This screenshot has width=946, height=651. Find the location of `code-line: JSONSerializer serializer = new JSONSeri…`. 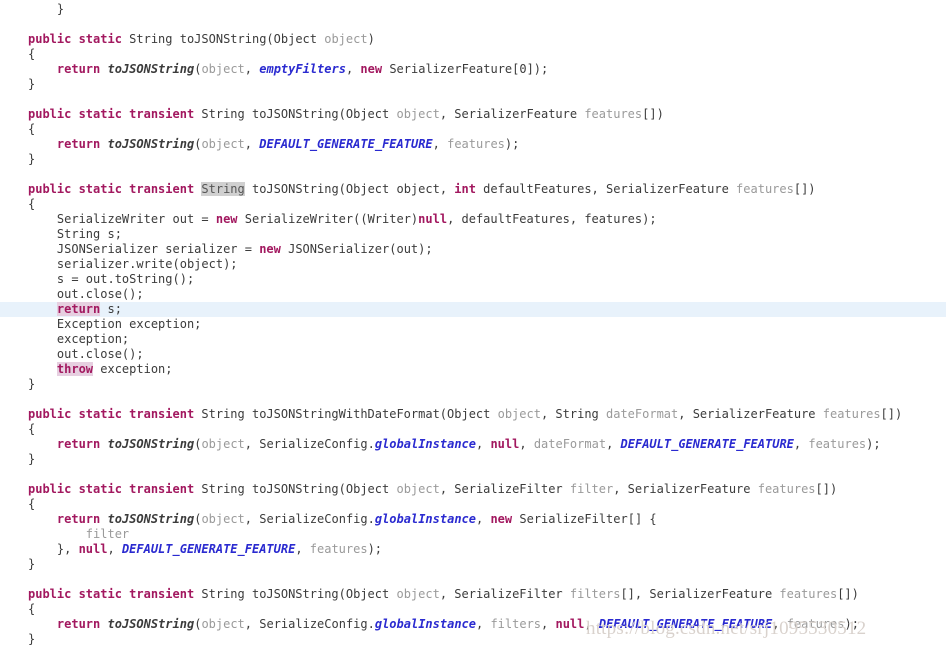

code-line: JSONSerializer serializer = new JSONSeri… is located at coordinates (473, 249).